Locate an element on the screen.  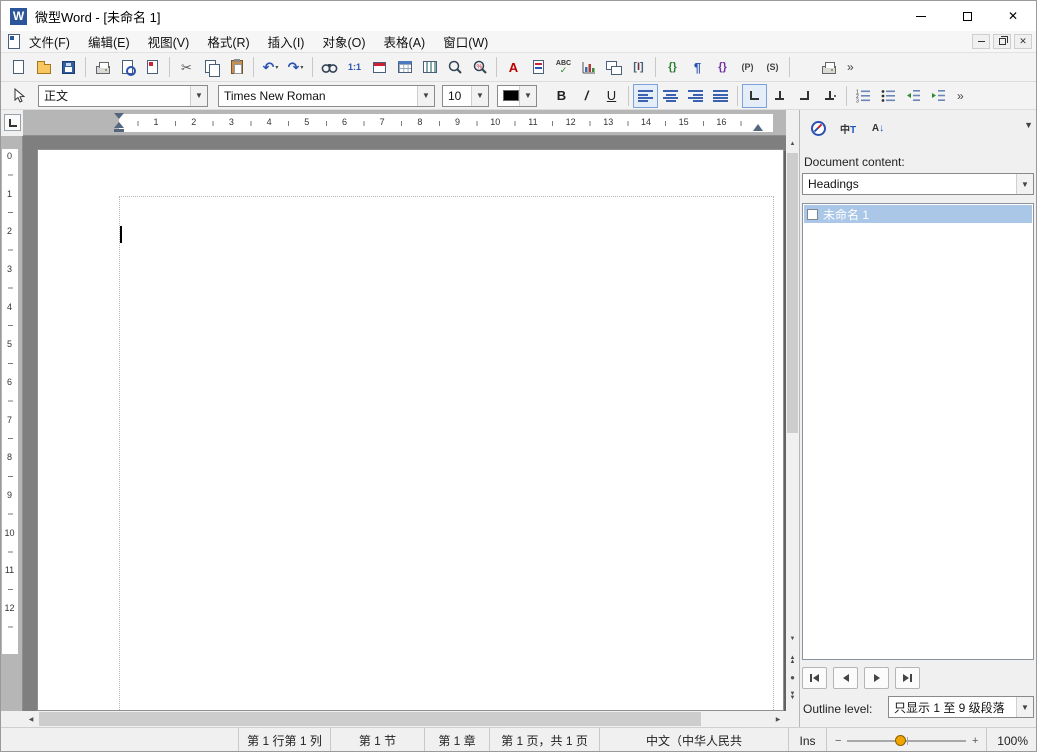
increase-indent-button is located at coordinates (938, 96).